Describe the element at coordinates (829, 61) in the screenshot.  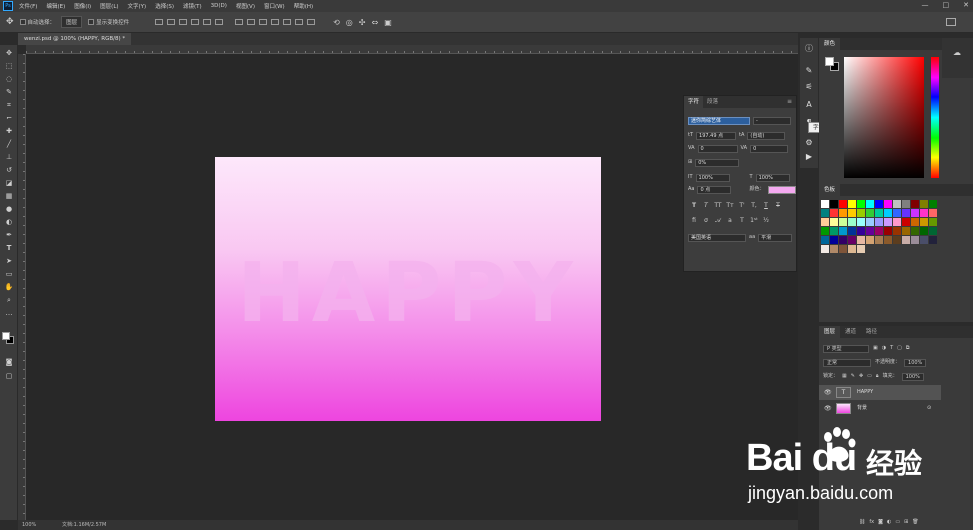
I see `panel-fg-swatch` at that location.